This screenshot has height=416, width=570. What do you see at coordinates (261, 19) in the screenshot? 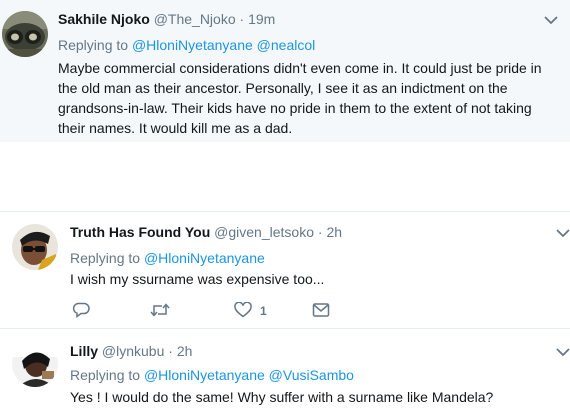
I see `timestamp: 19m` at bounding box center [261, 19].